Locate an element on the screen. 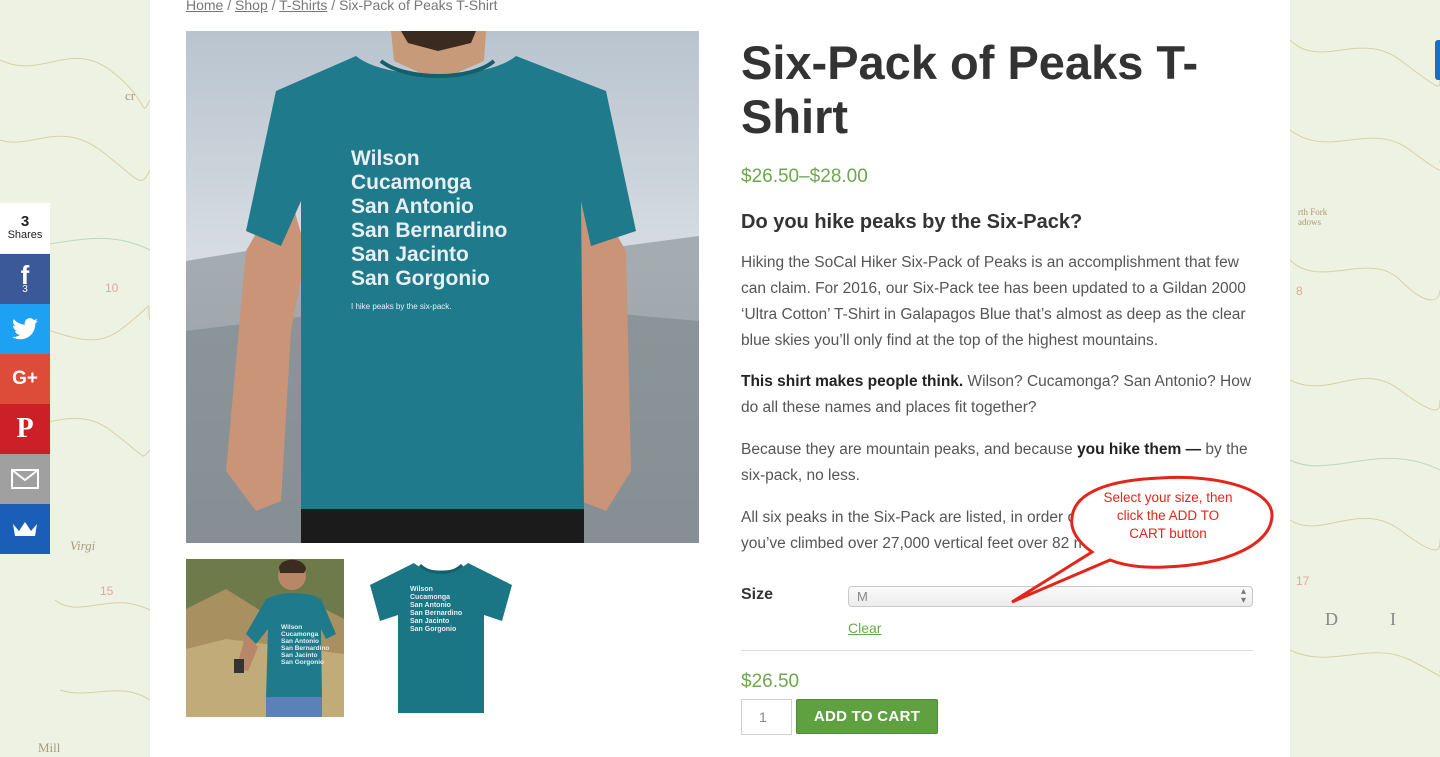  breadcrumb-shop-link: Shop is located at coordinates (251, 6).